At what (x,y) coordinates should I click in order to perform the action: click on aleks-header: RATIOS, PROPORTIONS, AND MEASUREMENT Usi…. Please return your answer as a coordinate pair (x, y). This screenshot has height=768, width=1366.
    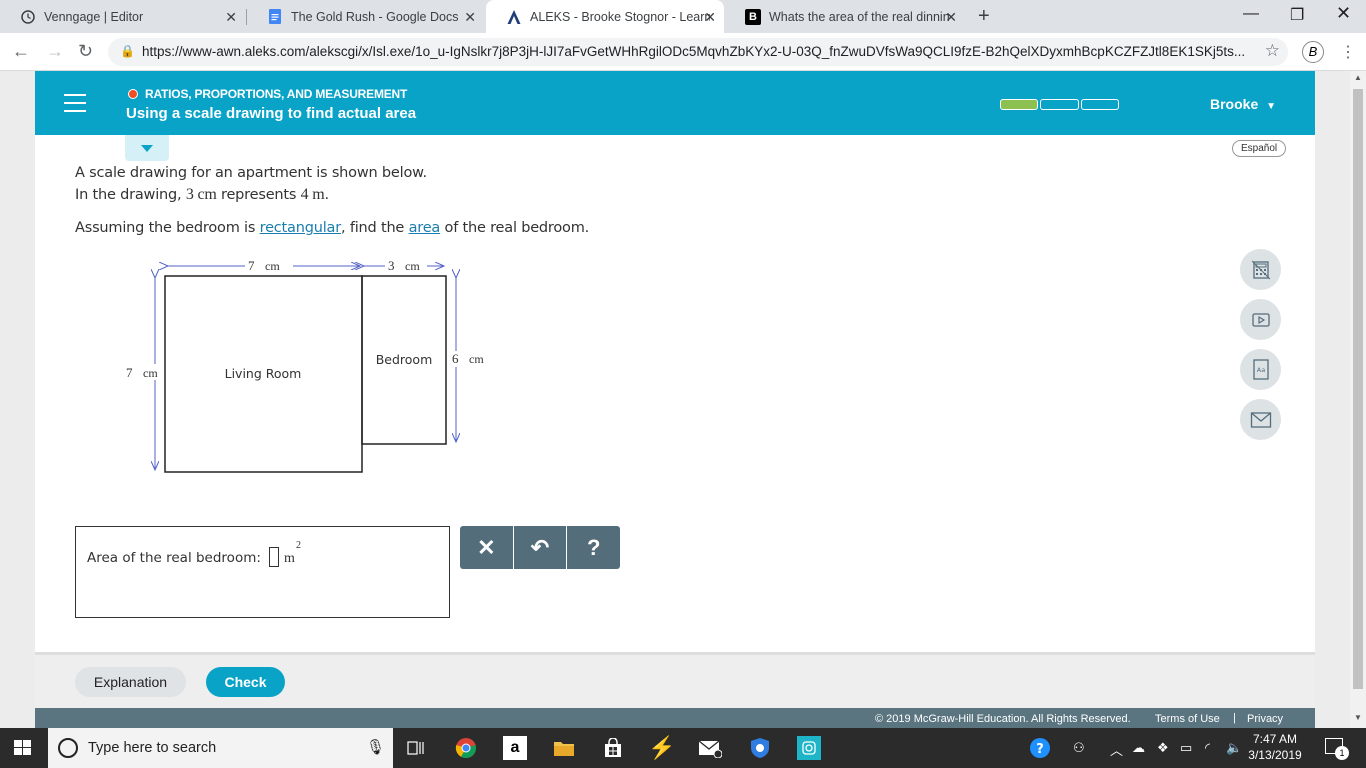
    Looking at the image, I should click on (675, 103).